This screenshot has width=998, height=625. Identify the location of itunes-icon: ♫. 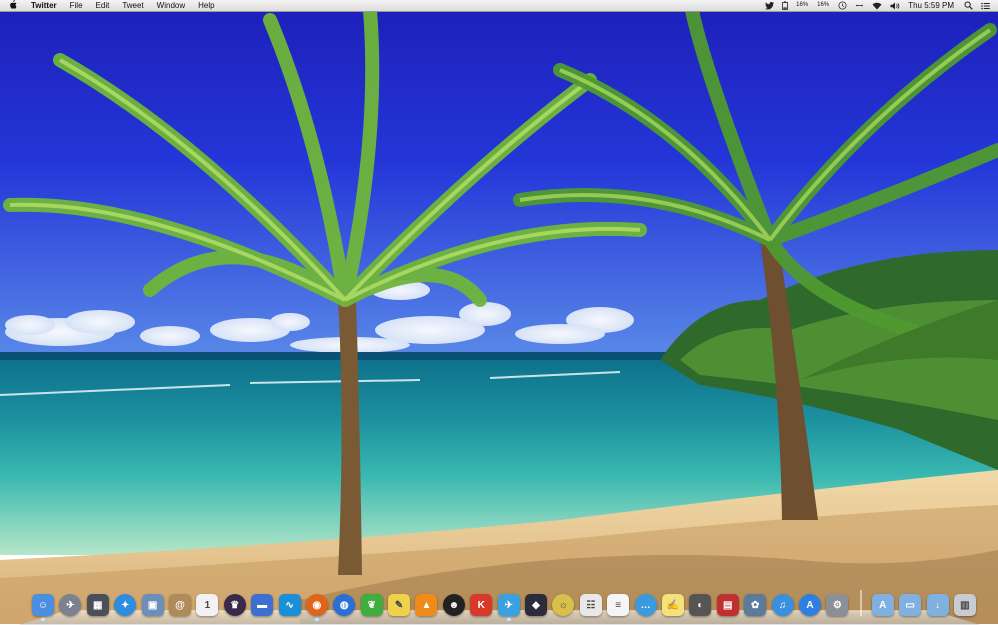
(782, 605).